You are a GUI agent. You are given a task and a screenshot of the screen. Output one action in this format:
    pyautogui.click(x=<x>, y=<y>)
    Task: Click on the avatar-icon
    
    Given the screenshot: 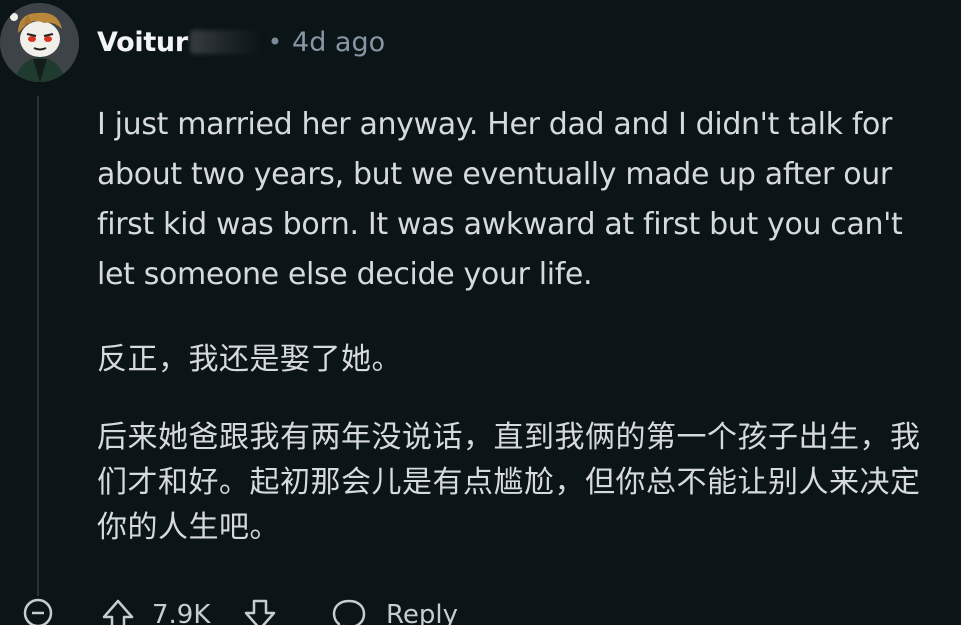 What is the action you would take?
    pyautogui.click(x=39, y=42)
    